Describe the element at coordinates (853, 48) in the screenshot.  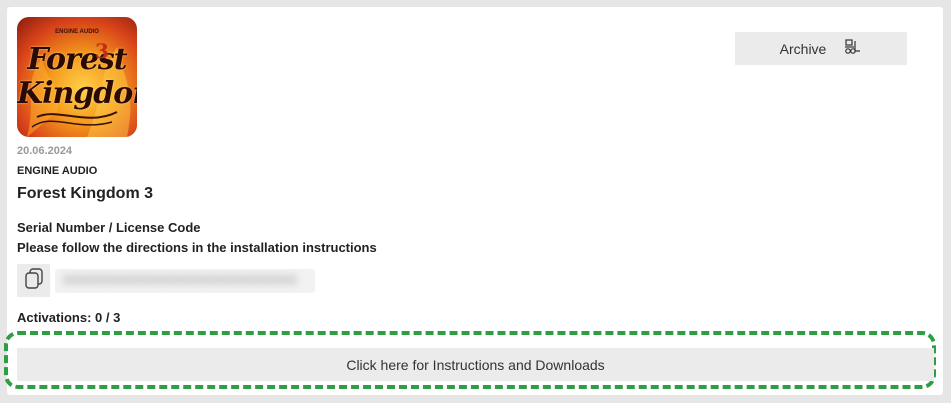
I see `archive-download-icon` at that location.